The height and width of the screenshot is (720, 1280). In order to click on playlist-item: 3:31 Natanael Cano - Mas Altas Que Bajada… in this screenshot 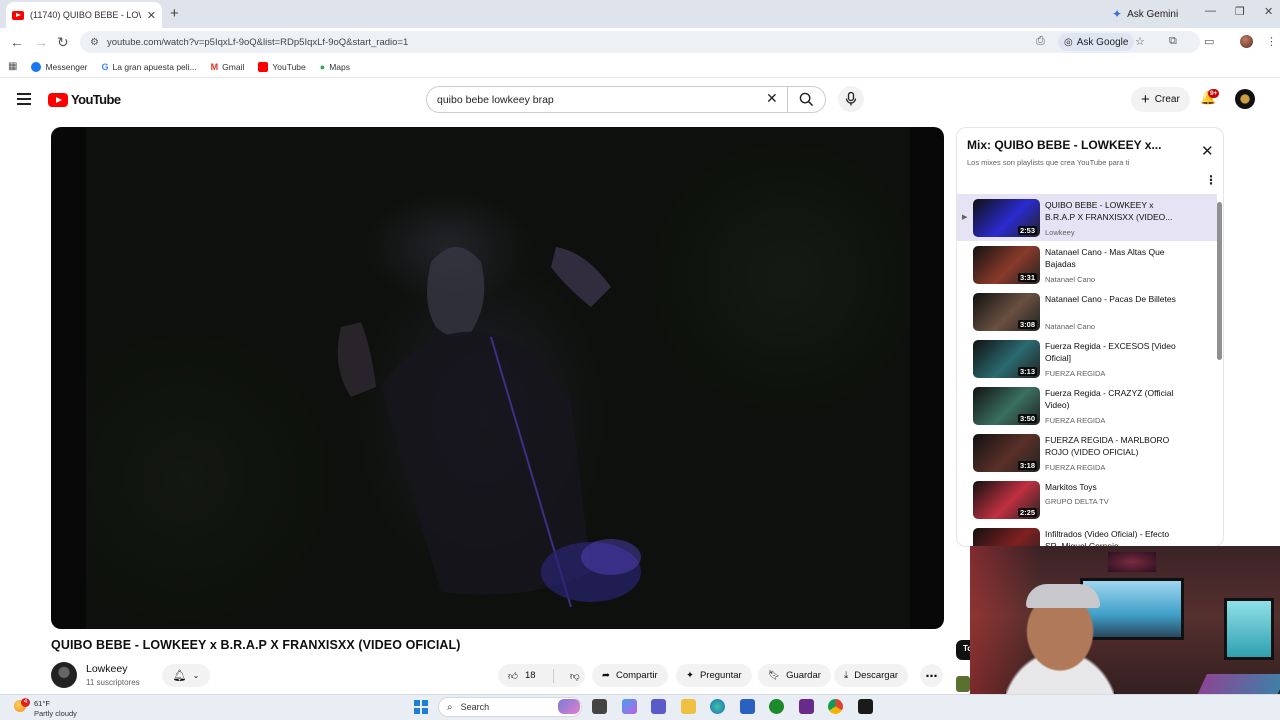, I will do `click(1087, 264)`.